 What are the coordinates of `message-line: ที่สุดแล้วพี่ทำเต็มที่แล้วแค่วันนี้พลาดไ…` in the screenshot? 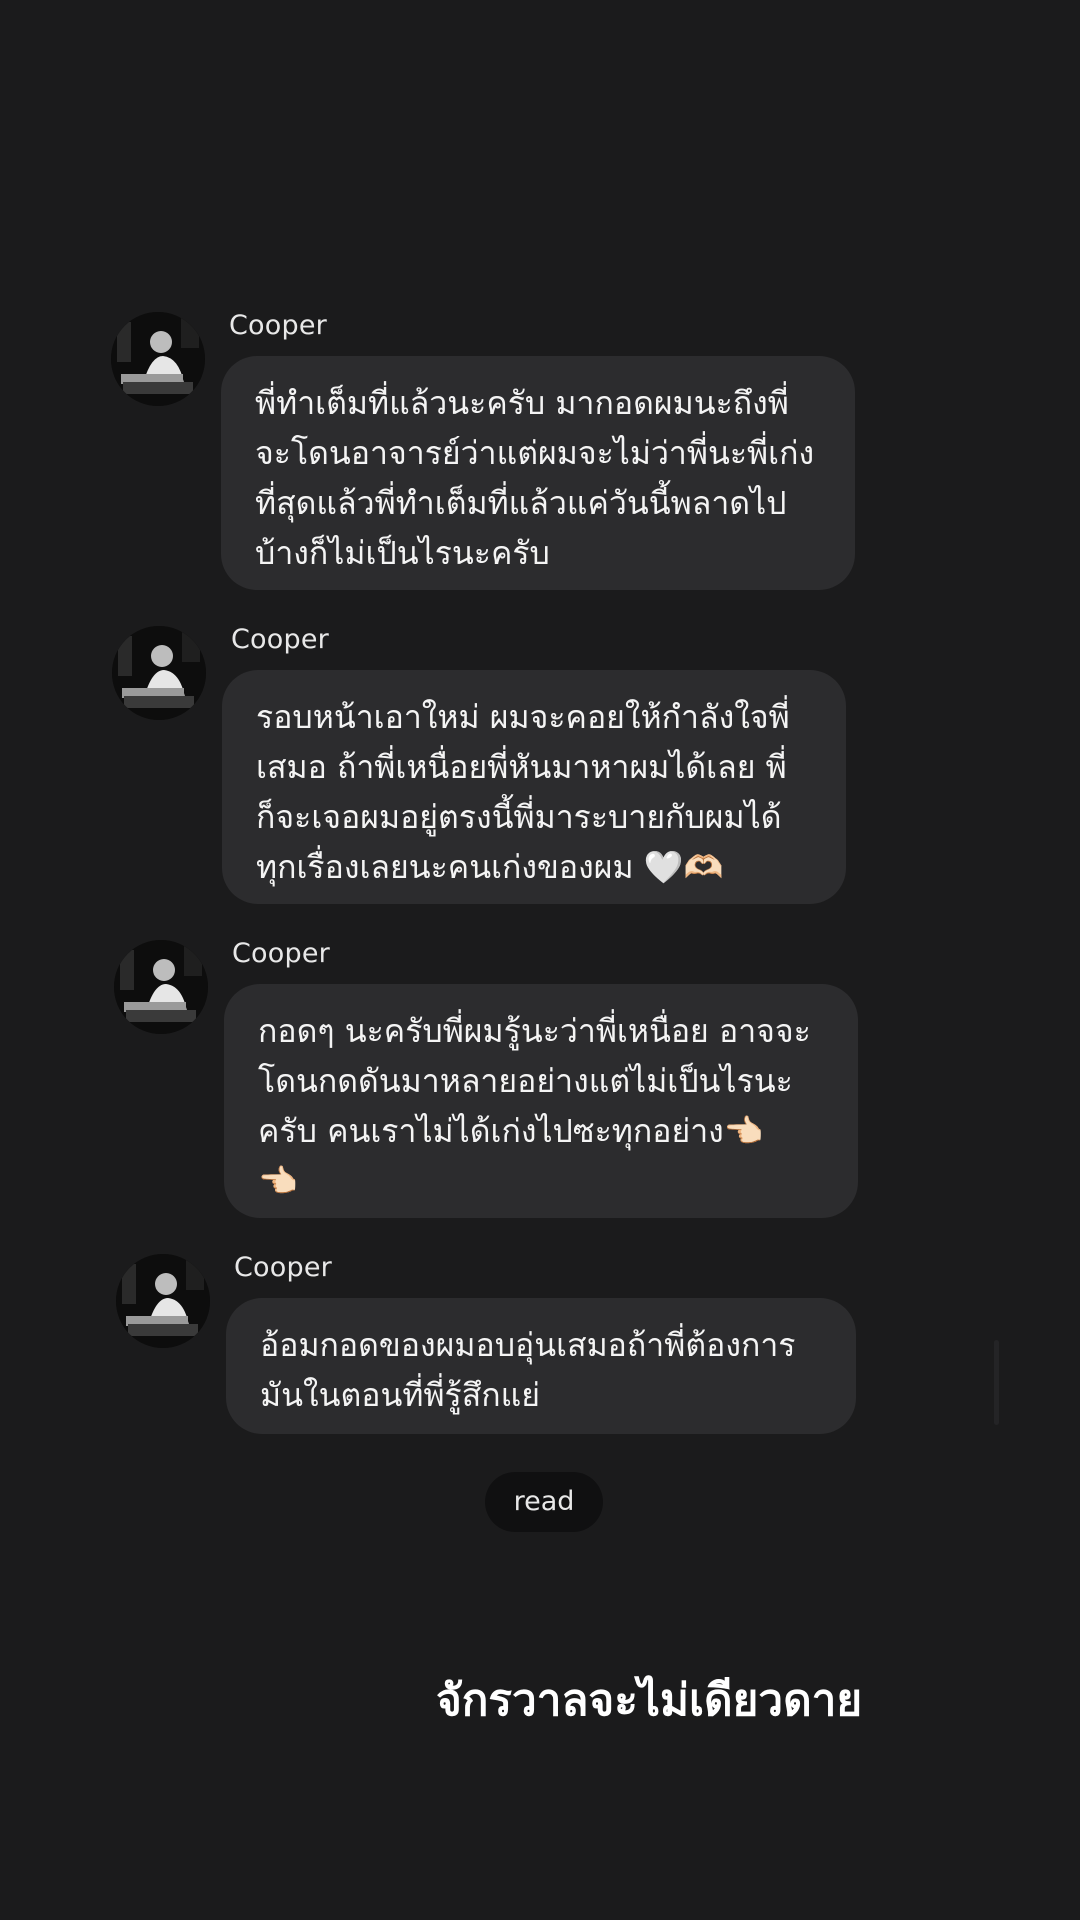 It's located at (521, 503).